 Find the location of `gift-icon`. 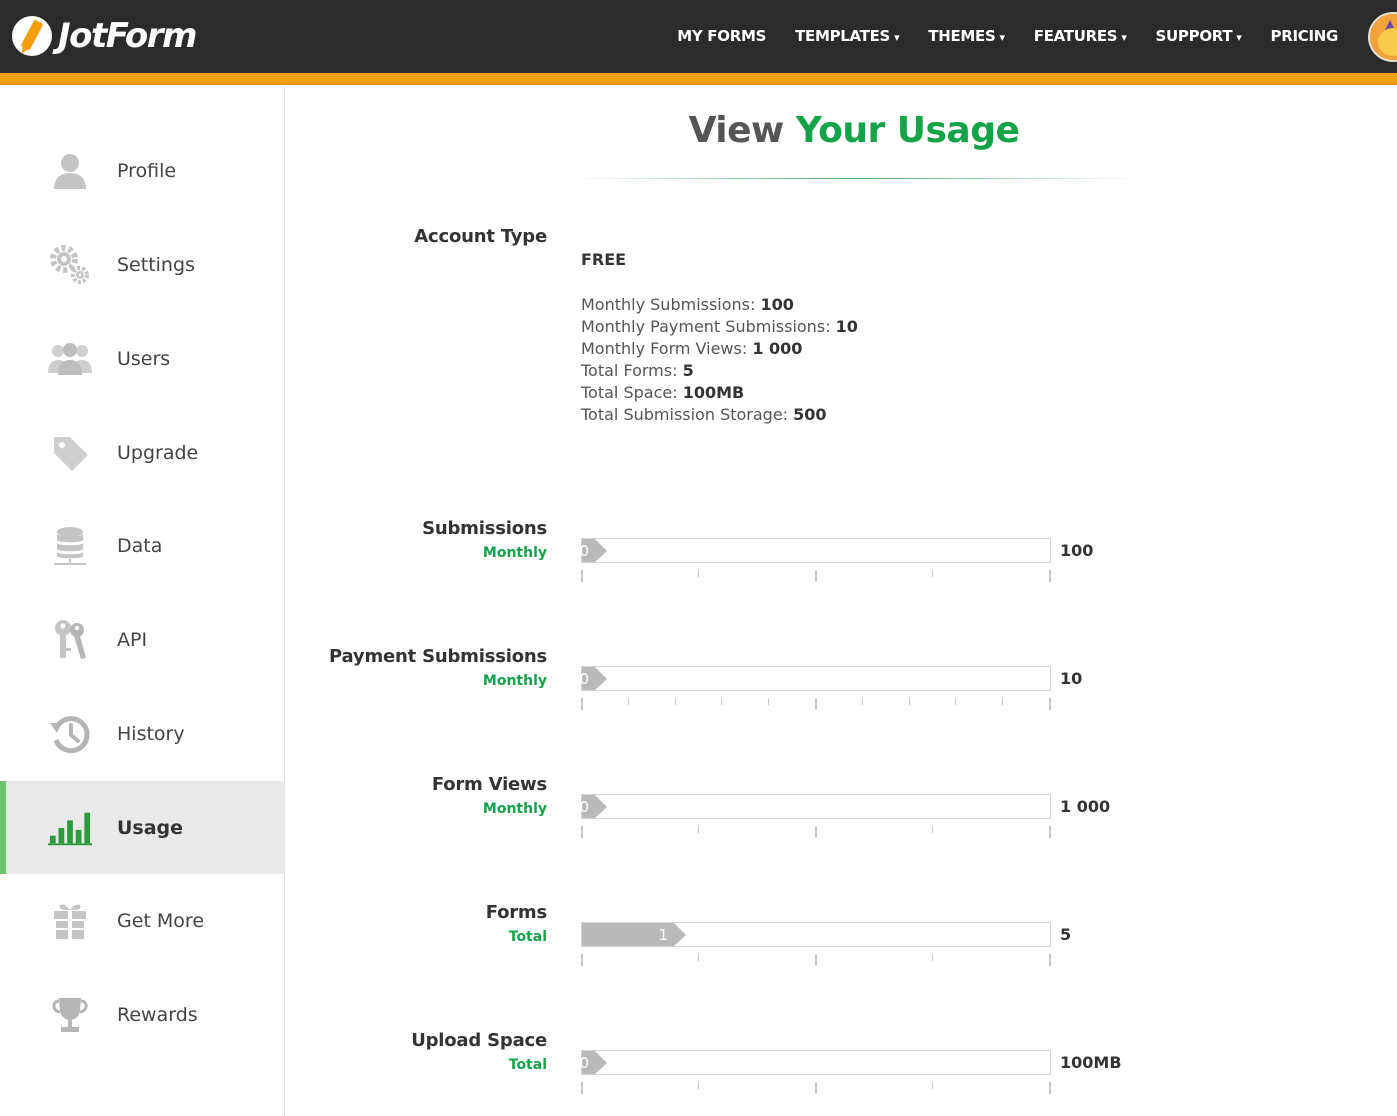

gift-icon is located at coordinates (70, 921).